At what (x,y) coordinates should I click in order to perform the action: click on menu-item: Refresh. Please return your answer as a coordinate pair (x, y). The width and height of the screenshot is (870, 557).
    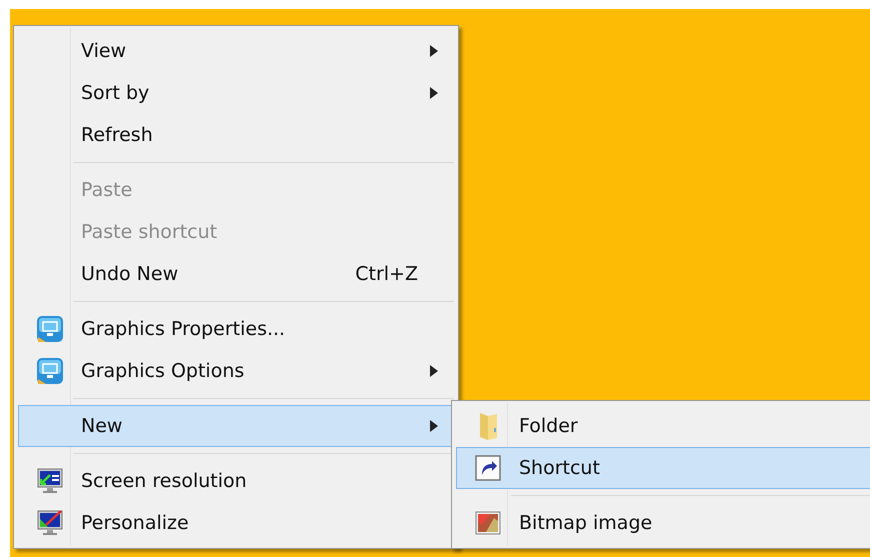
    Looking at the image, I should click on (236, 135).